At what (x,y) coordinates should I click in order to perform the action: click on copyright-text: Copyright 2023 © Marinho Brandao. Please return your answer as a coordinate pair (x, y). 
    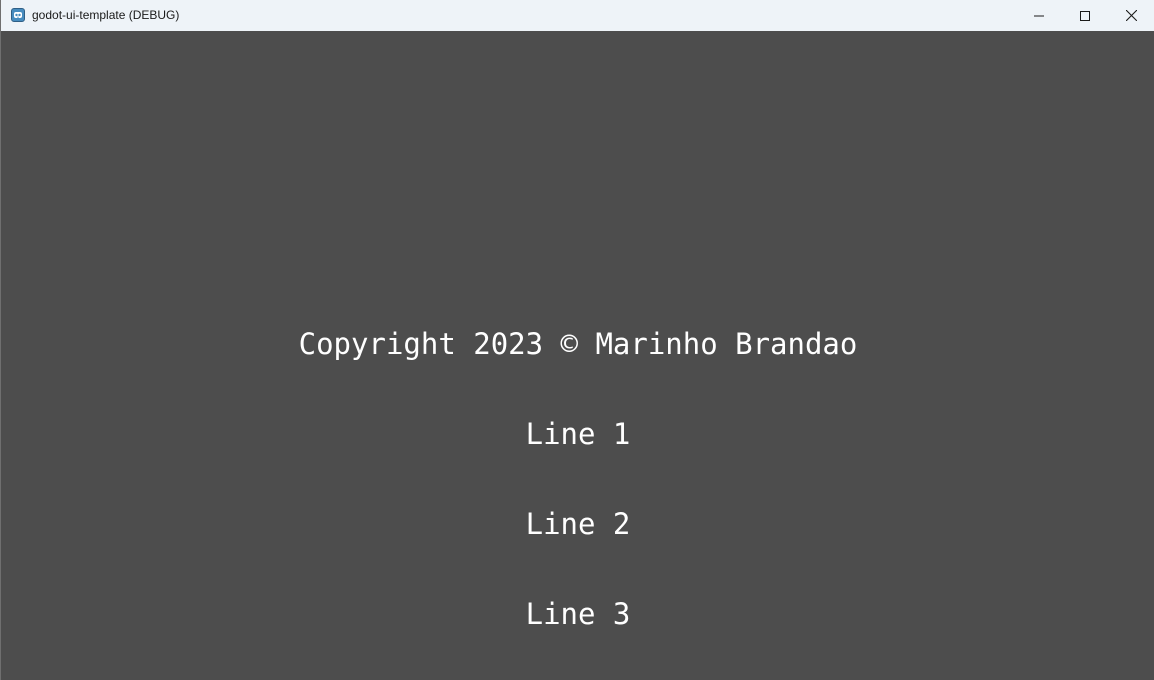
    Looking at the image, I should click on (578, 344).